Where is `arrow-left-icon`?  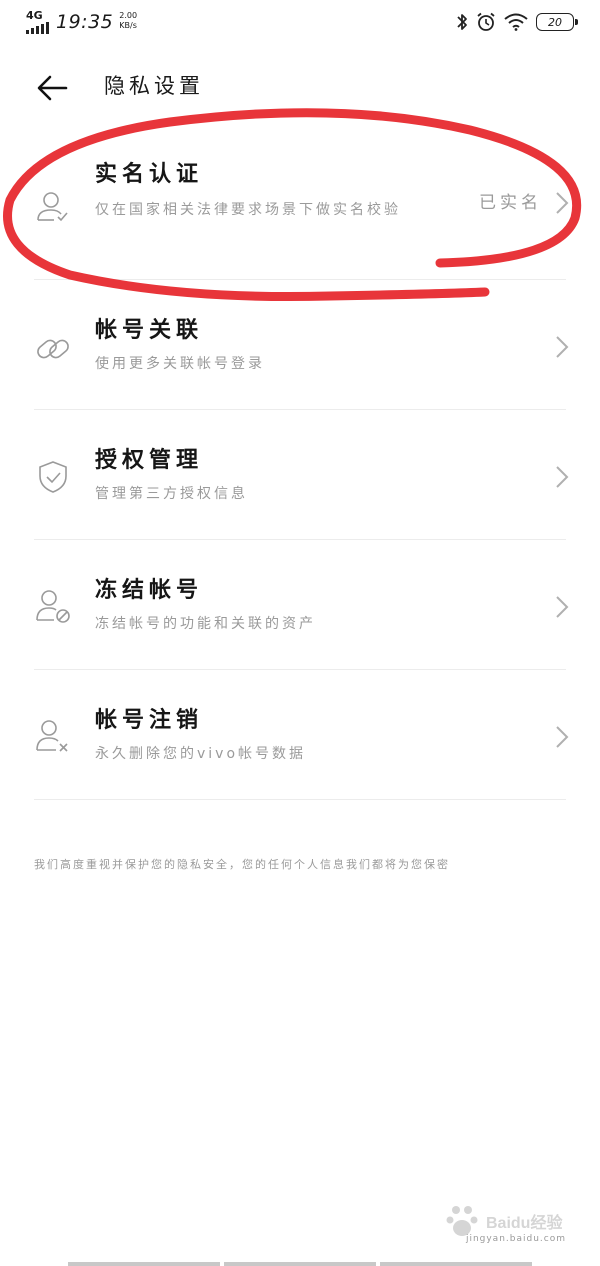
arrow-left-icon is located at coordinates (52, 88).